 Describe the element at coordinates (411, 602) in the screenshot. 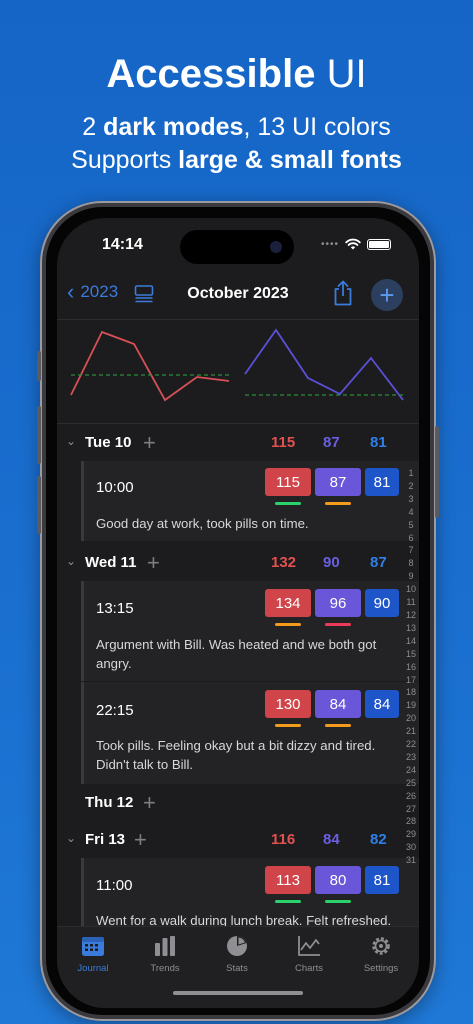

I see `day-index-item: 11` at that location.